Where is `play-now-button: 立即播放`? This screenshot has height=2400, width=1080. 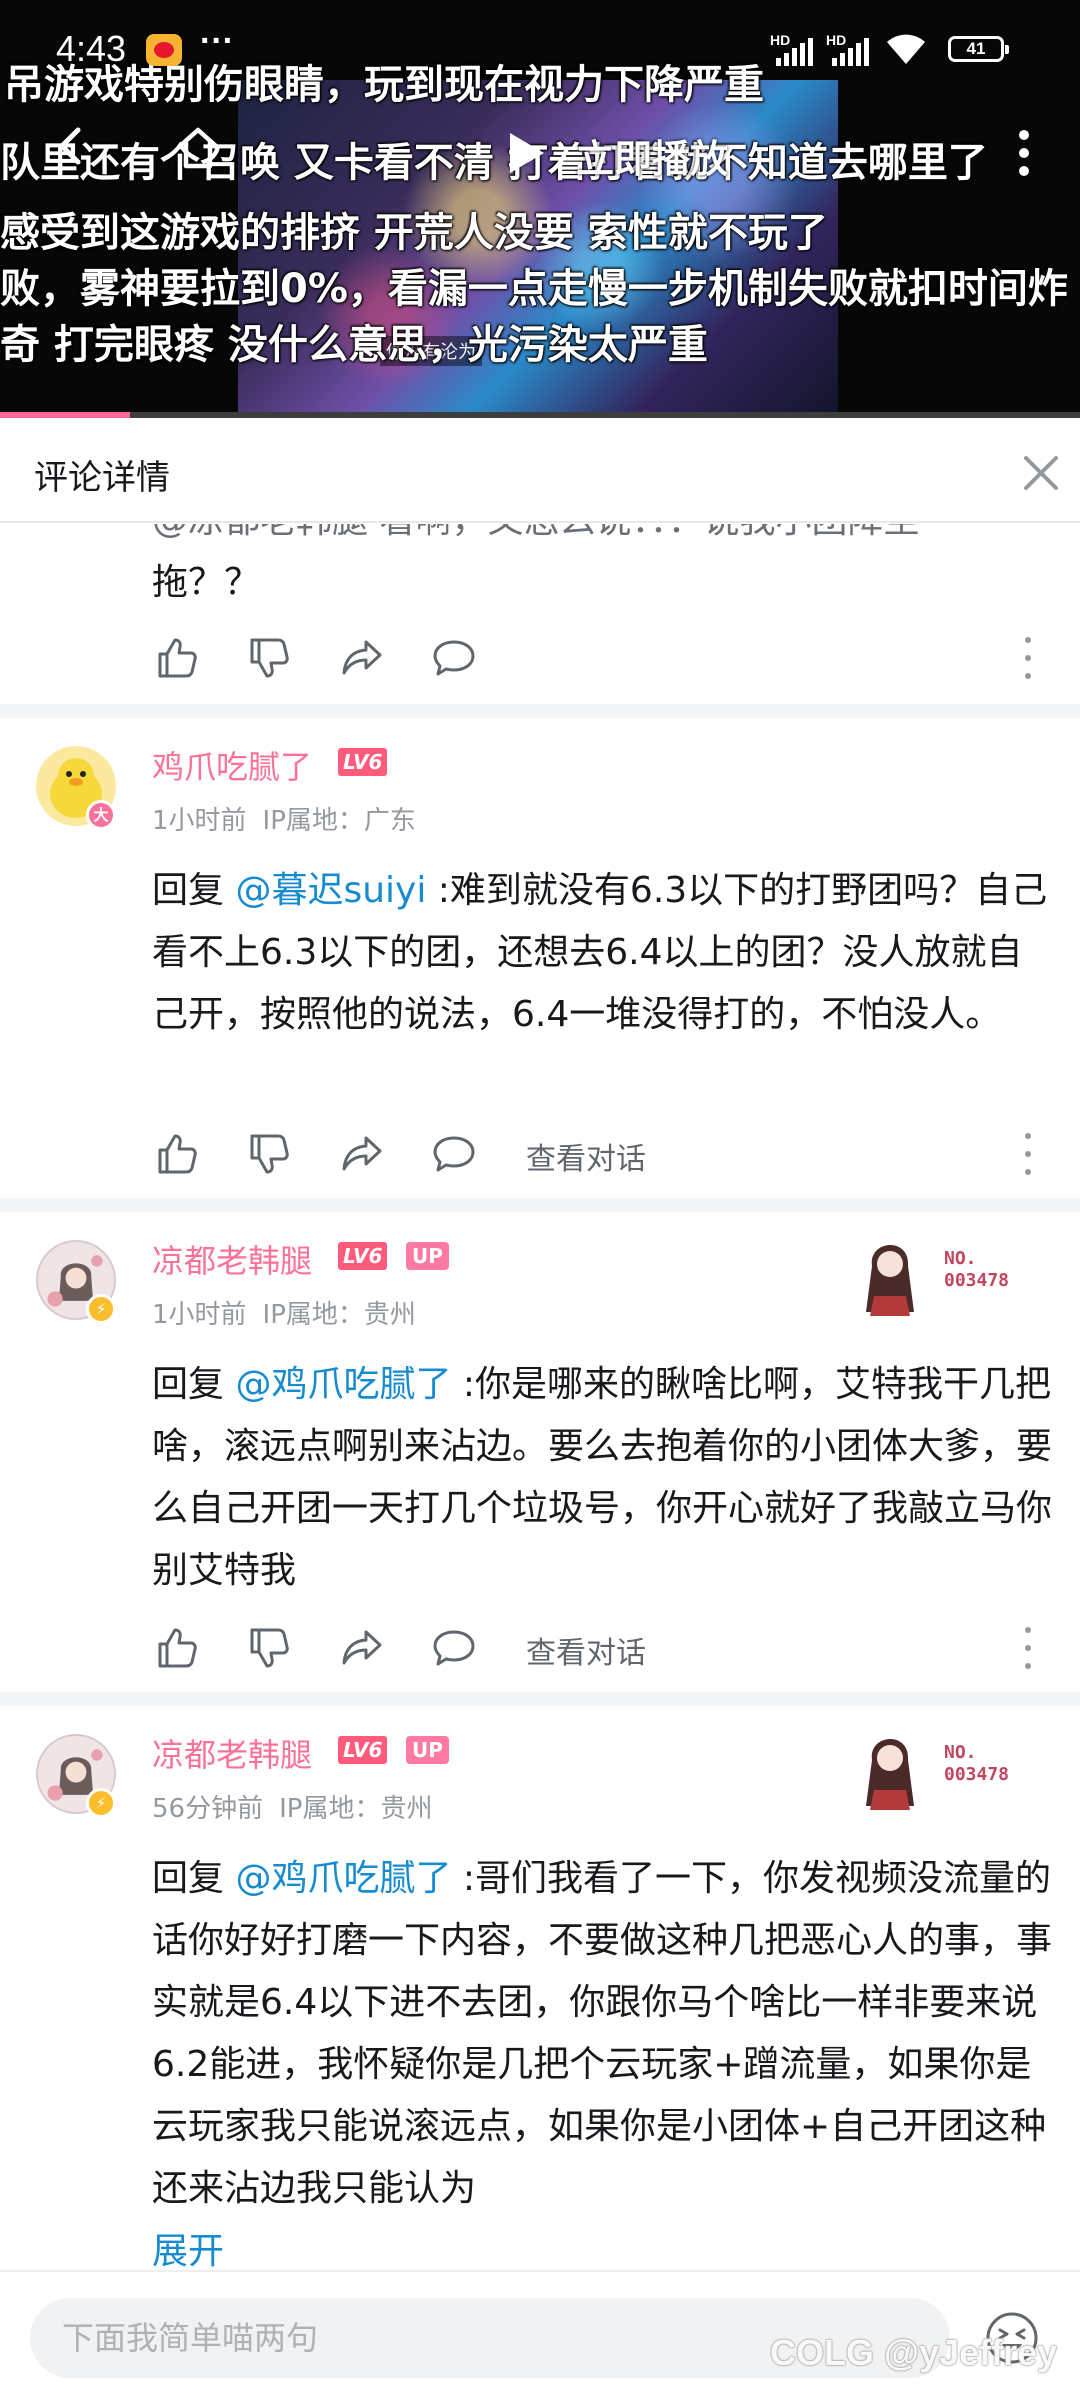
play-now-button: 立即播放 is located at coordinates (652, 155).